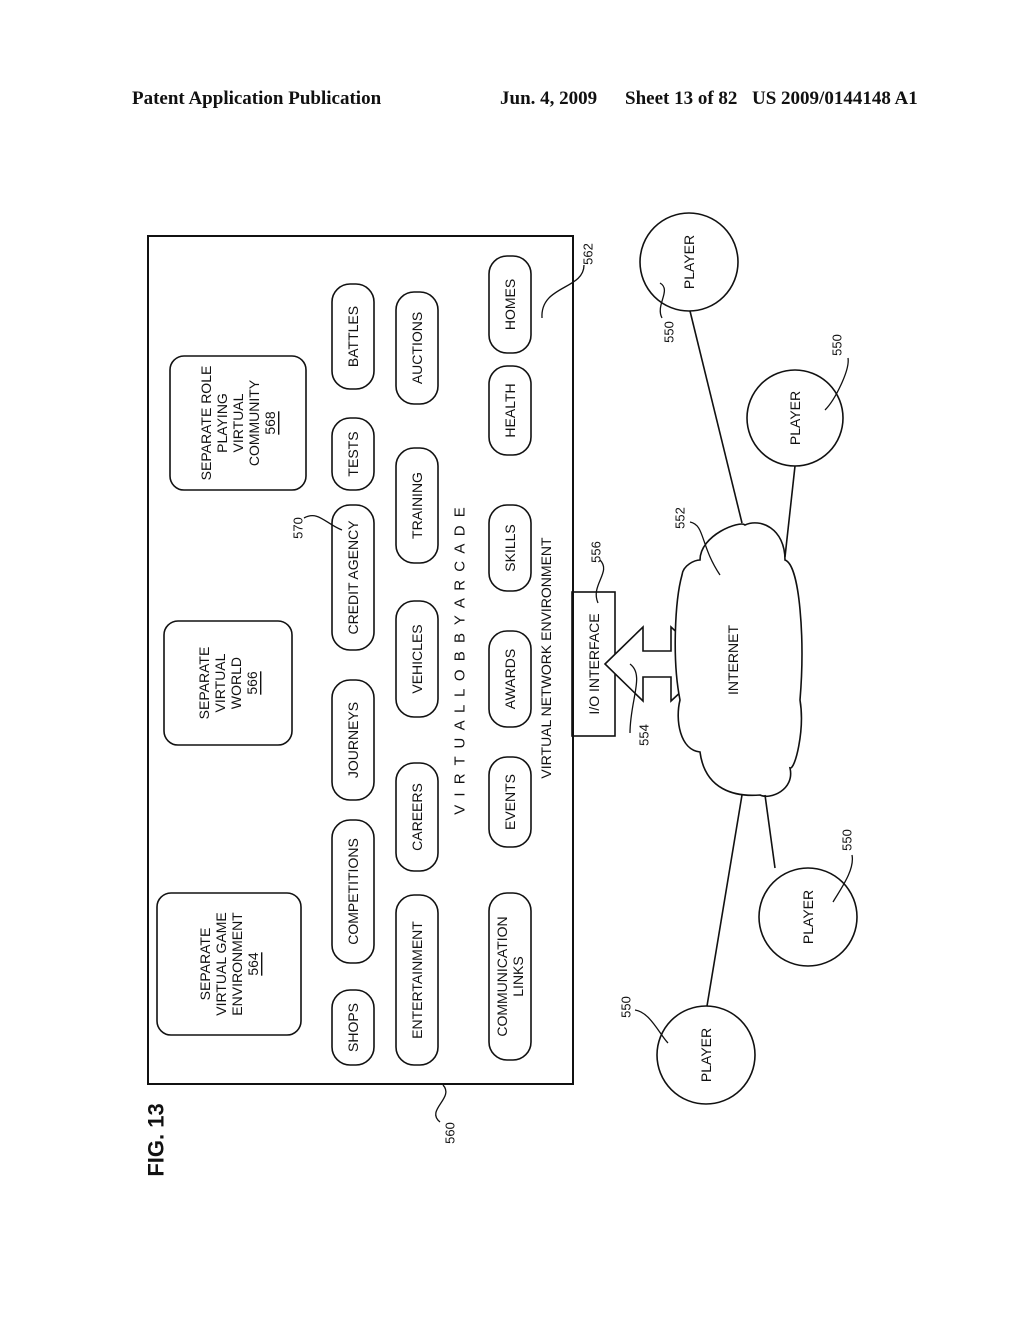  I want to click on internet-label: INTERNET, so click(733, 660).